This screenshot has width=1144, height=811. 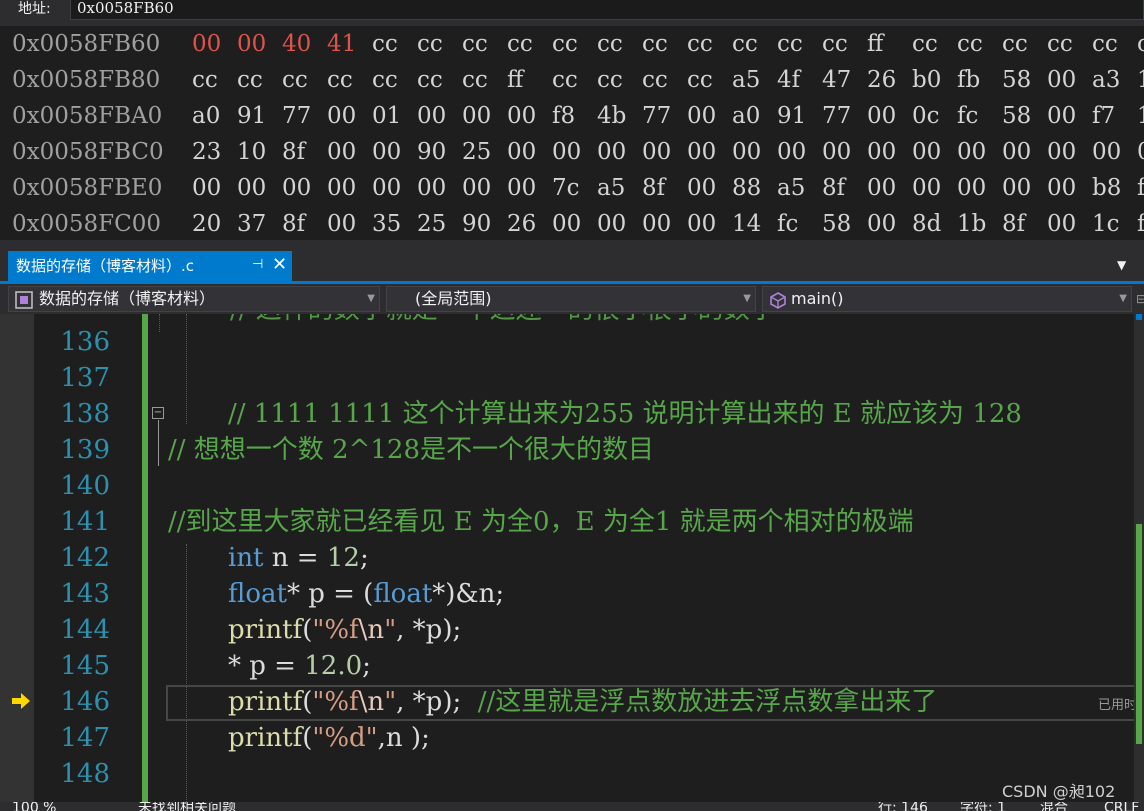 What do you see at coordinates (1106, 80) in the screenshot?
I see `memory-byte: a3` at bounding box center [1106, 80].